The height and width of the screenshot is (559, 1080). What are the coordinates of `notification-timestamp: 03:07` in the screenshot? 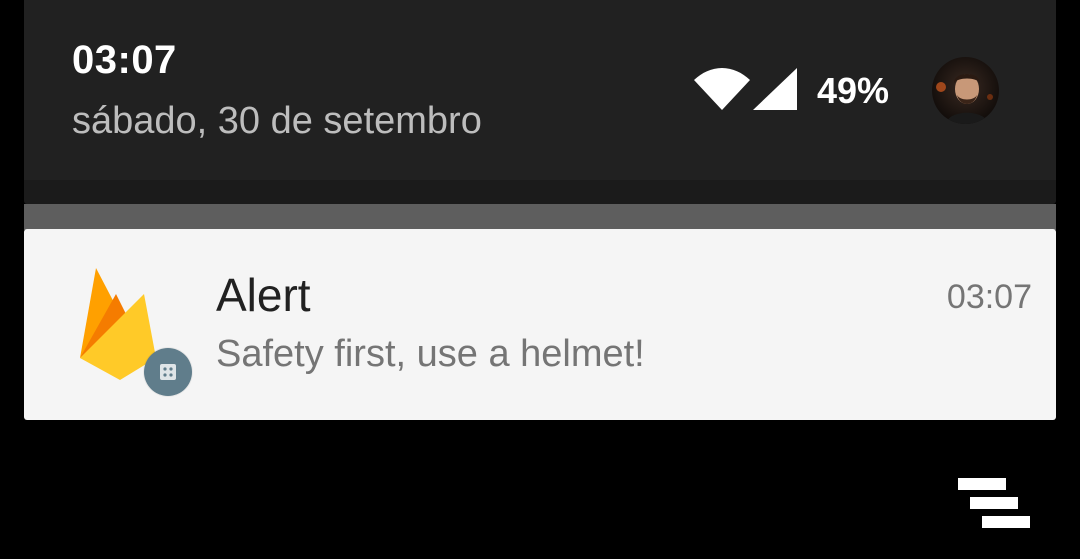 It's located at (989, 297).